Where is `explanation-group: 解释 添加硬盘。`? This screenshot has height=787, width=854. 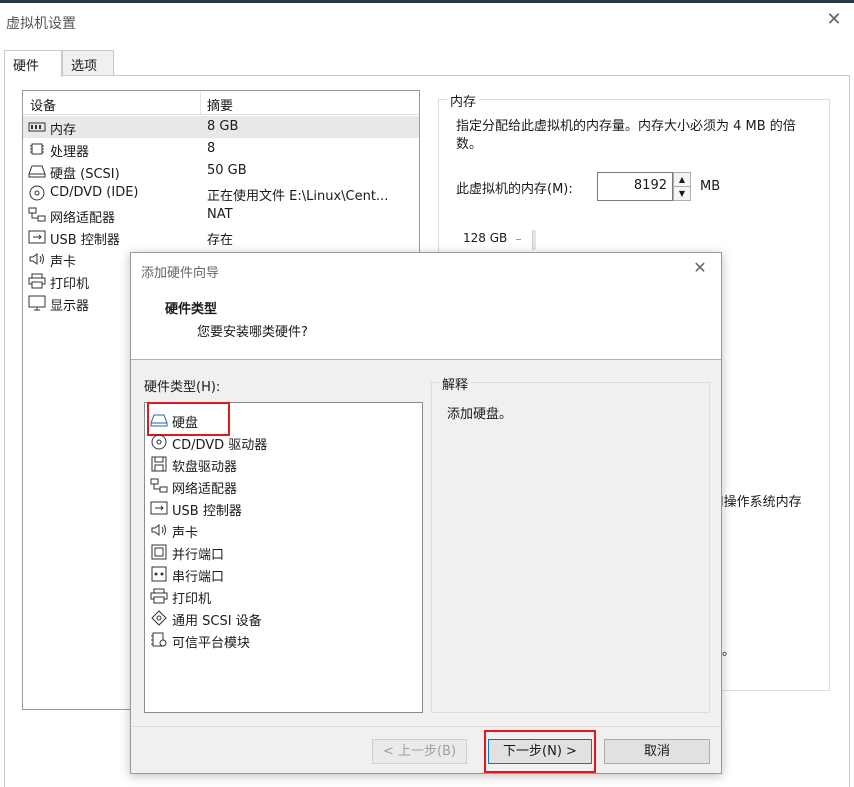 explanation-group: 解释 添加硬盘。 is located at coordinates (570, 543).